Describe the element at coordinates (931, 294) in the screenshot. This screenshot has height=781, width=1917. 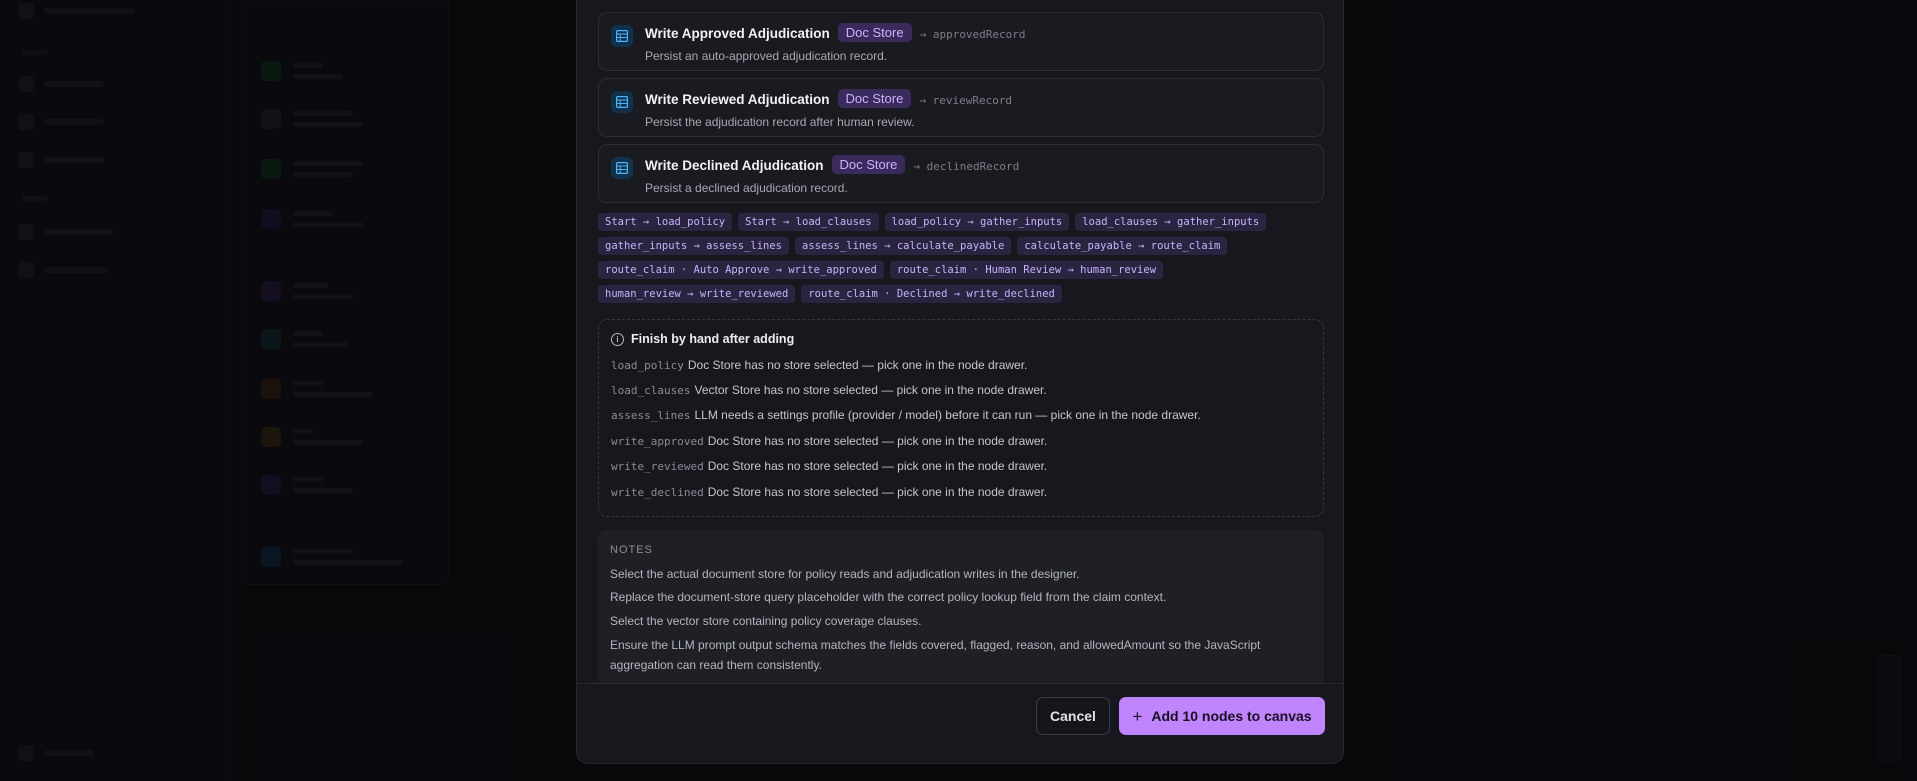
I see `edge-chip: route_claim · Declined → write_declined` at that location.